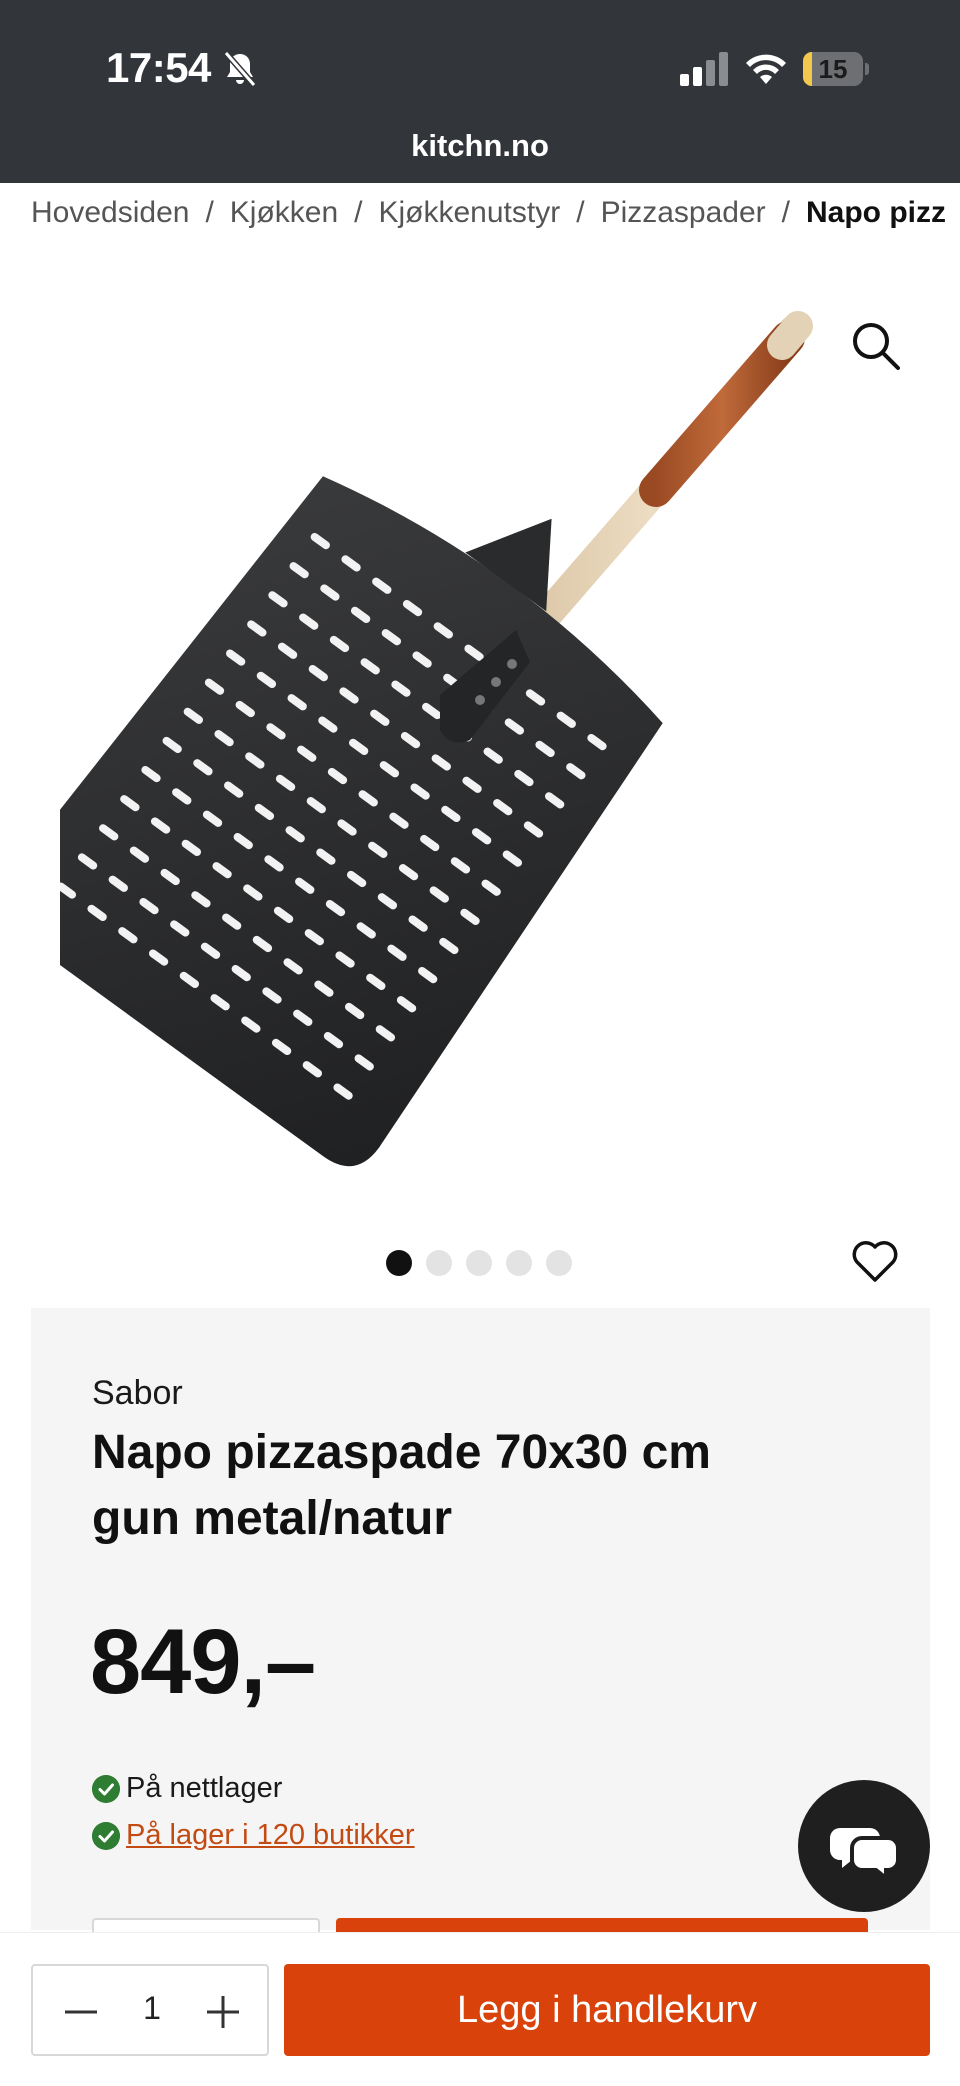 This screenshot has width=960, height=2086. I want to click on add-to-cart-button: Legg i handlekurv, so click(607, 2010).